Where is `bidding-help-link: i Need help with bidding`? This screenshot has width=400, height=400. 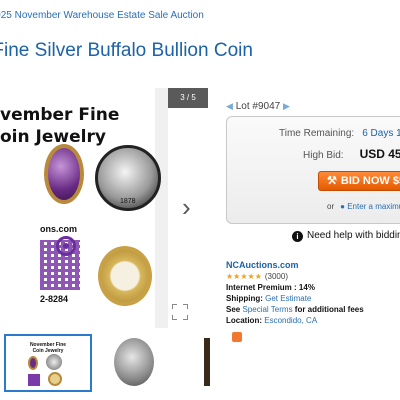 bidding-help-link: i Need help with bidding is located at coordinates (346, 236).